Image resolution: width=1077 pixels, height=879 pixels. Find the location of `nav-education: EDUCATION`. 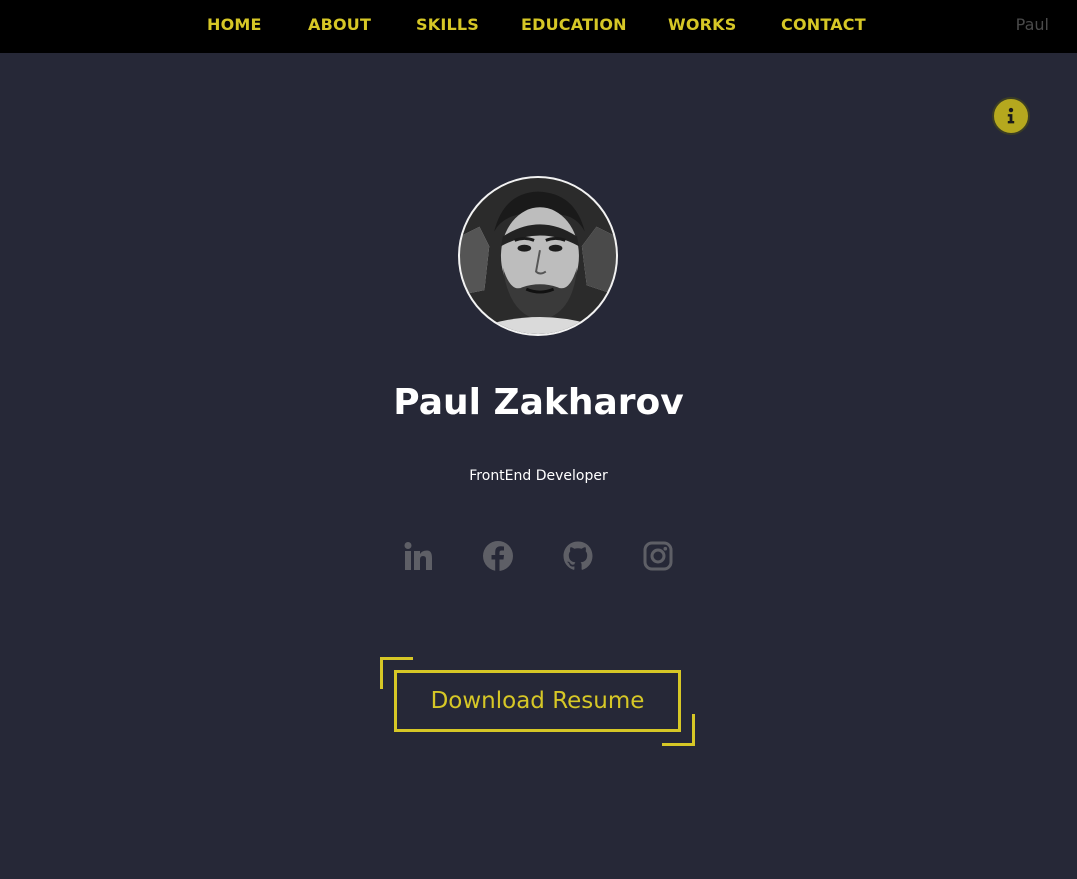

nav-education: EDUCATION is located at coordinates (574, 24).